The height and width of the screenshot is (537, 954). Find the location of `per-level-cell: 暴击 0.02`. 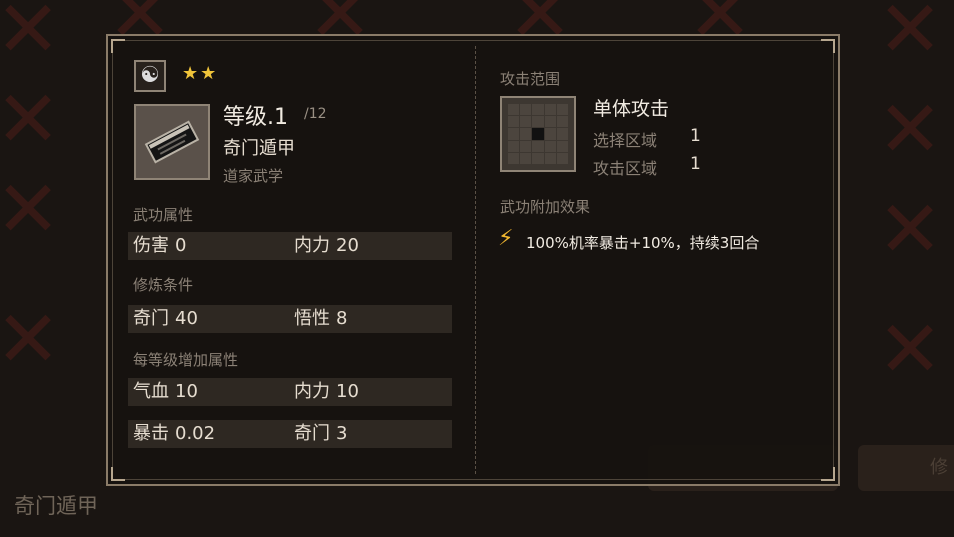

per-level-cell: 暴击 0.02 is located at coordinates (174, 434).